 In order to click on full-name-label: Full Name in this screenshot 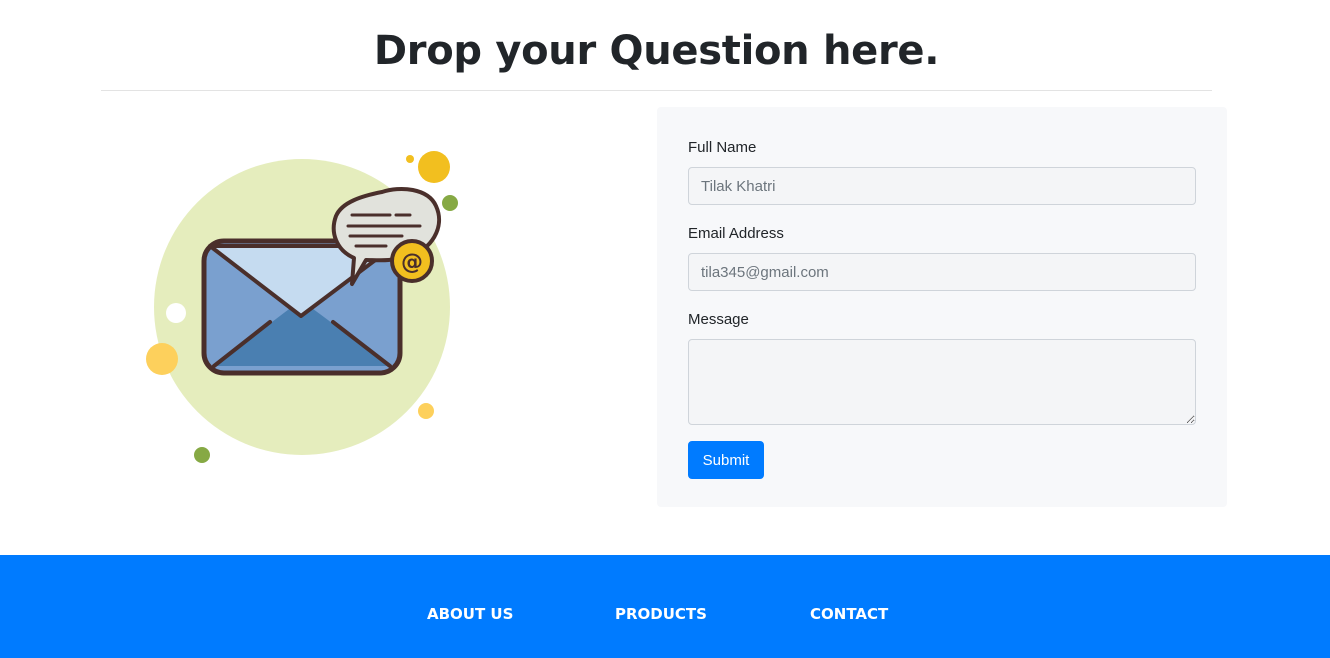, I will do `click(722, 147)`.